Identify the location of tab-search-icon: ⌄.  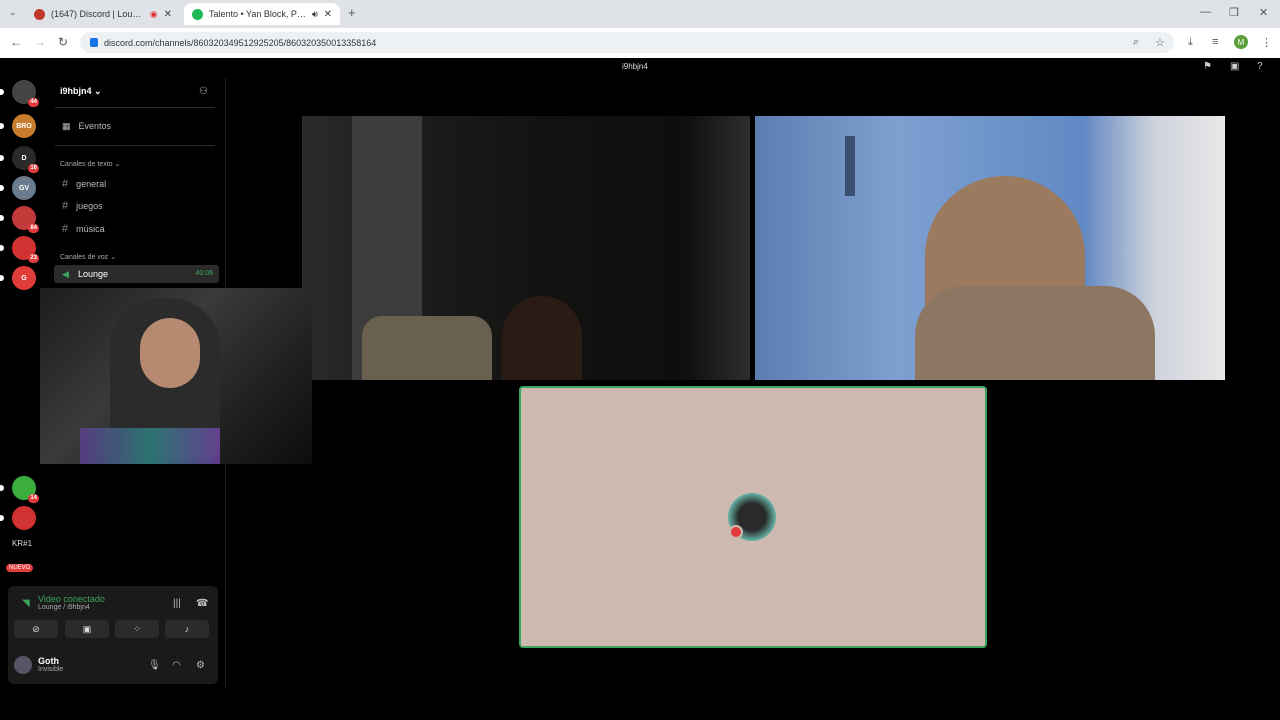
(13, 12).